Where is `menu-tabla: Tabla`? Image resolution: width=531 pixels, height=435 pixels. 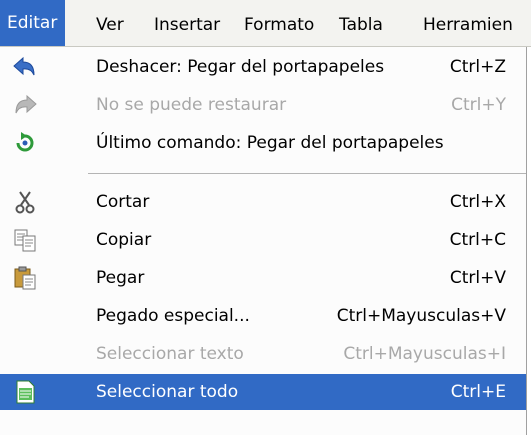 menu-tabla: Tabla is located at coordinates (361, 25).